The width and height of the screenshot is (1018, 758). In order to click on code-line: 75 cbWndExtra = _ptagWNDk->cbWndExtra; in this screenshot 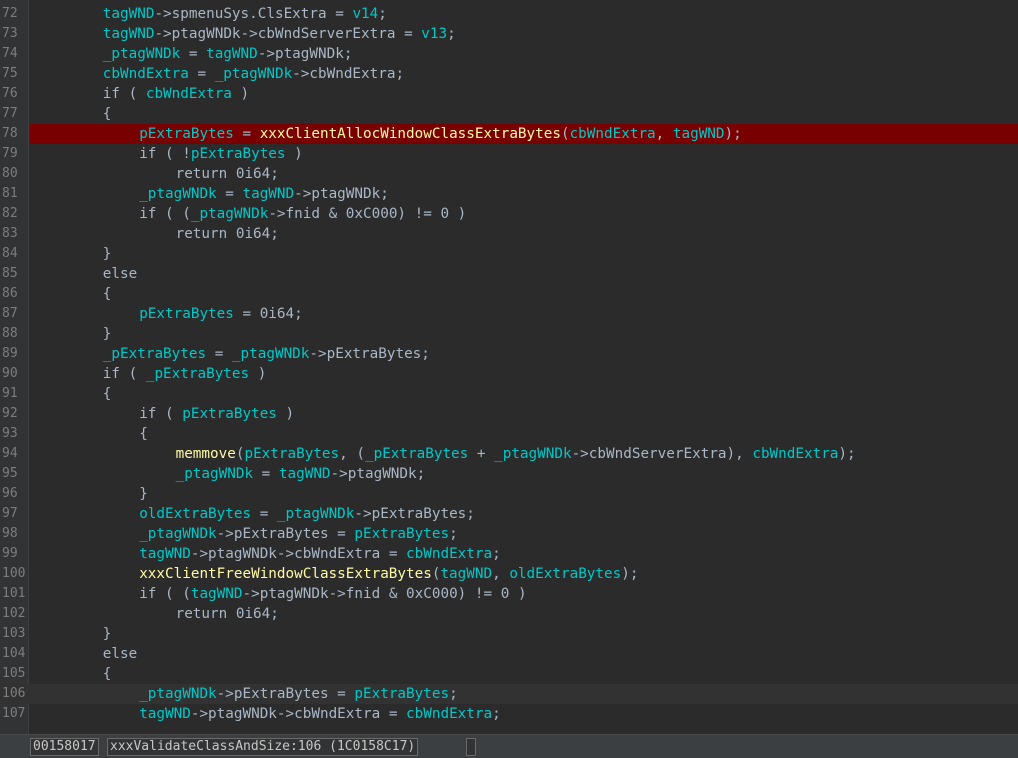, I will do `click(509, 74)`.